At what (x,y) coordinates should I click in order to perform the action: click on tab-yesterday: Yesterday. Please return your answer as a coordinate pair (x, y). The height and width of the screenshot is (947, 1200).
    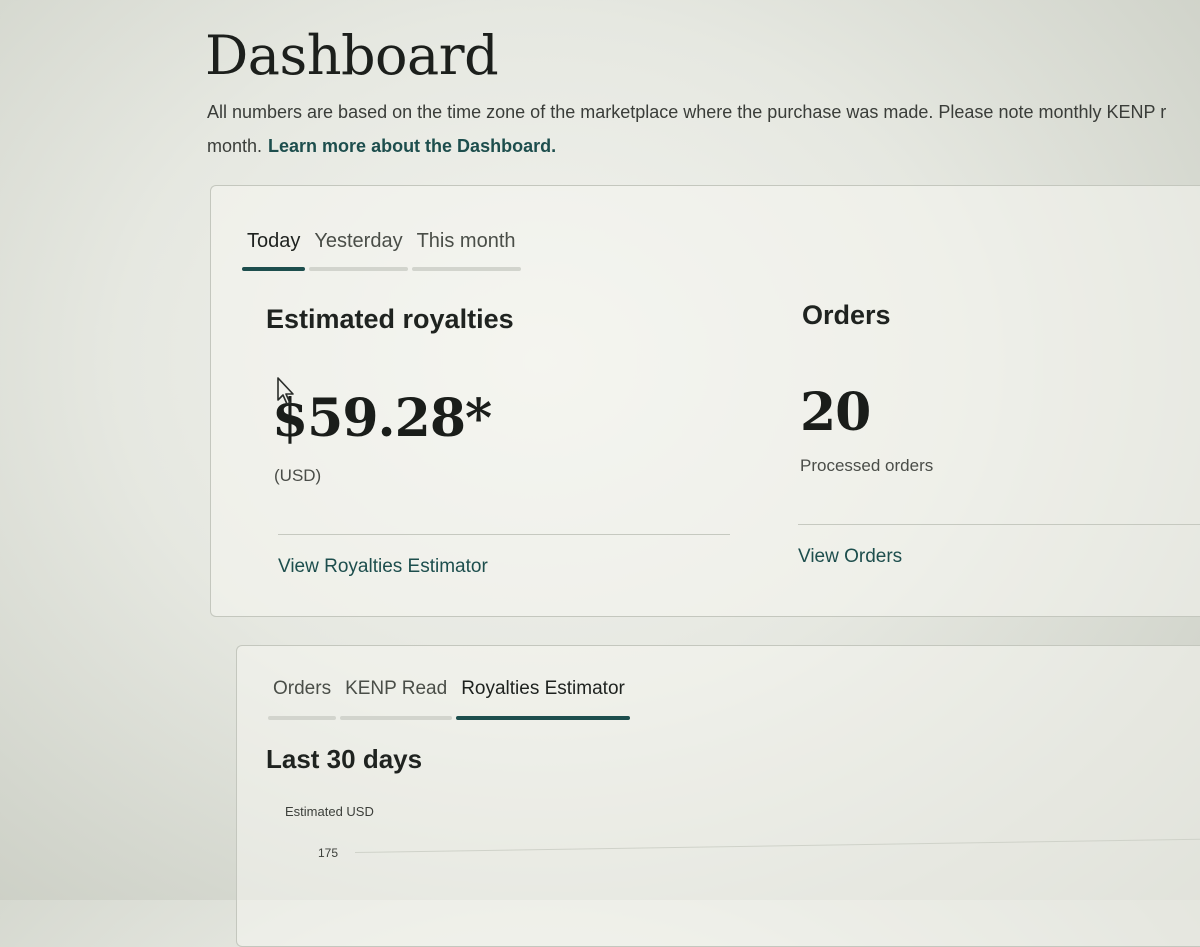
    Looking at the image, I should click on (358, 250).